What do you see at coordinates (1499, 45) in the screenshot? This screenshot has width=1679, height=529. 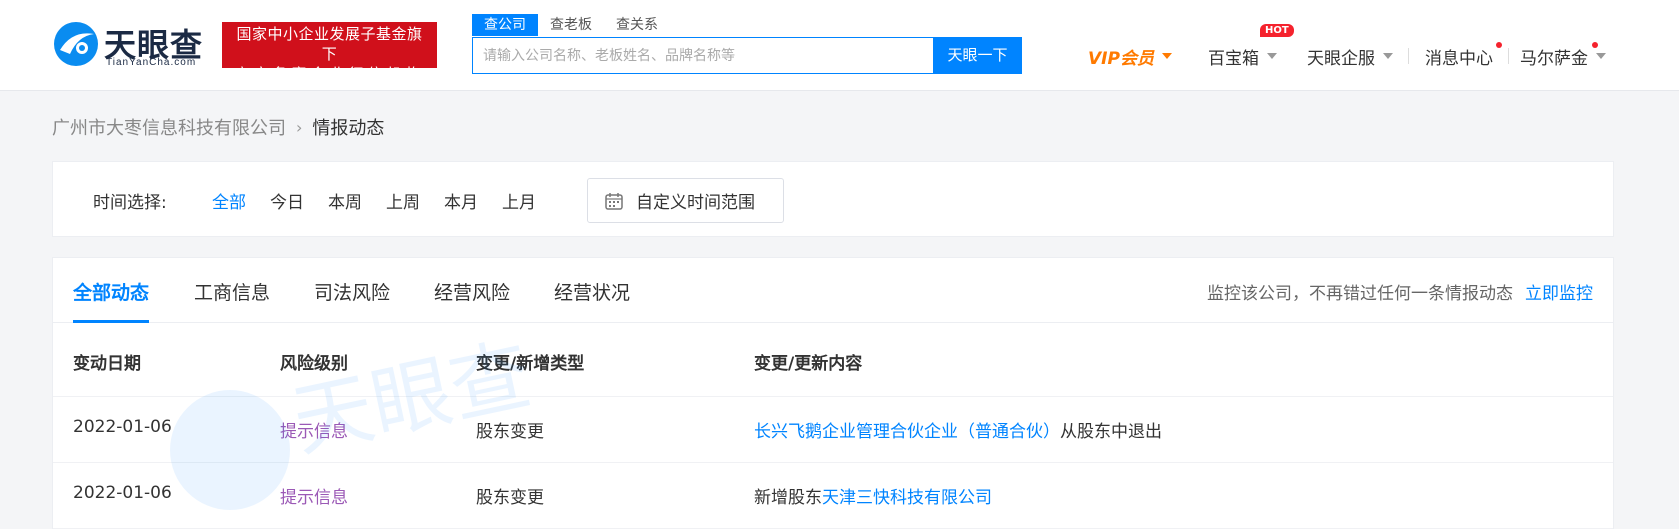 I see `message-unread-dot` at bounding box center [1499, 45].